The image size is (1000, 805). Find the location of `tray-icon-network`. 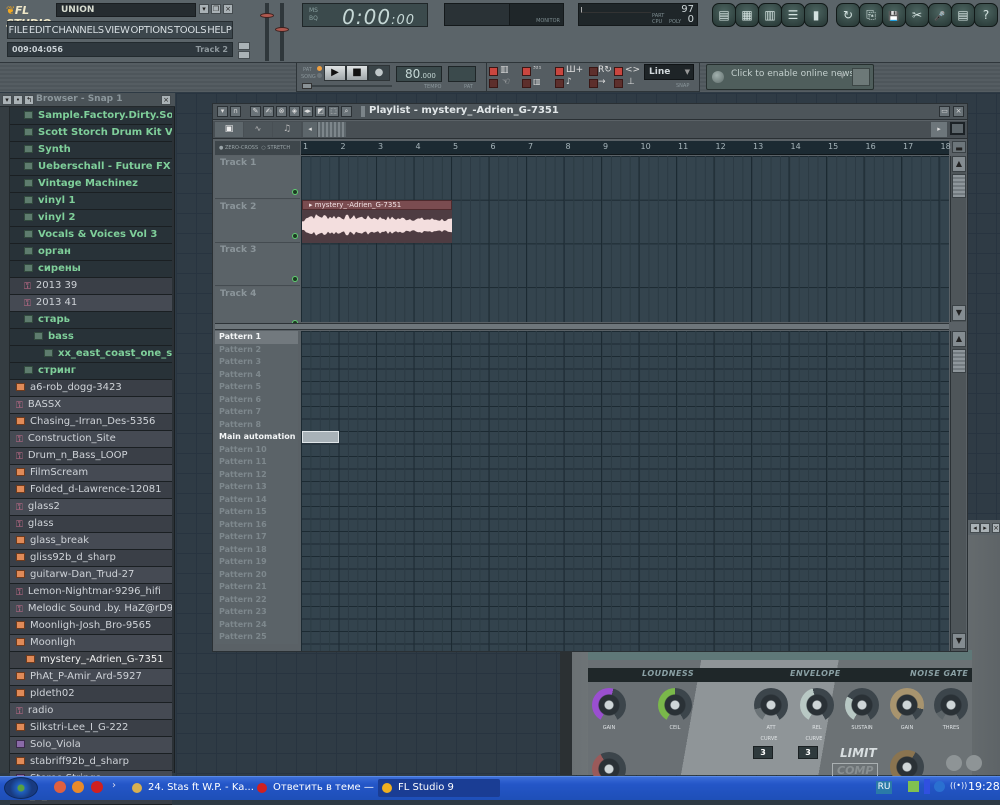

tray-icon-network is located at coordinates (913, 786).